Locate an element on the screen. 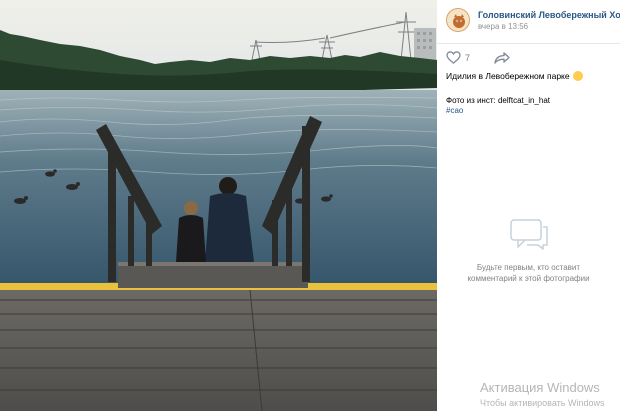 The image size is (620, 411). divider is located at coordinates (528, 43).